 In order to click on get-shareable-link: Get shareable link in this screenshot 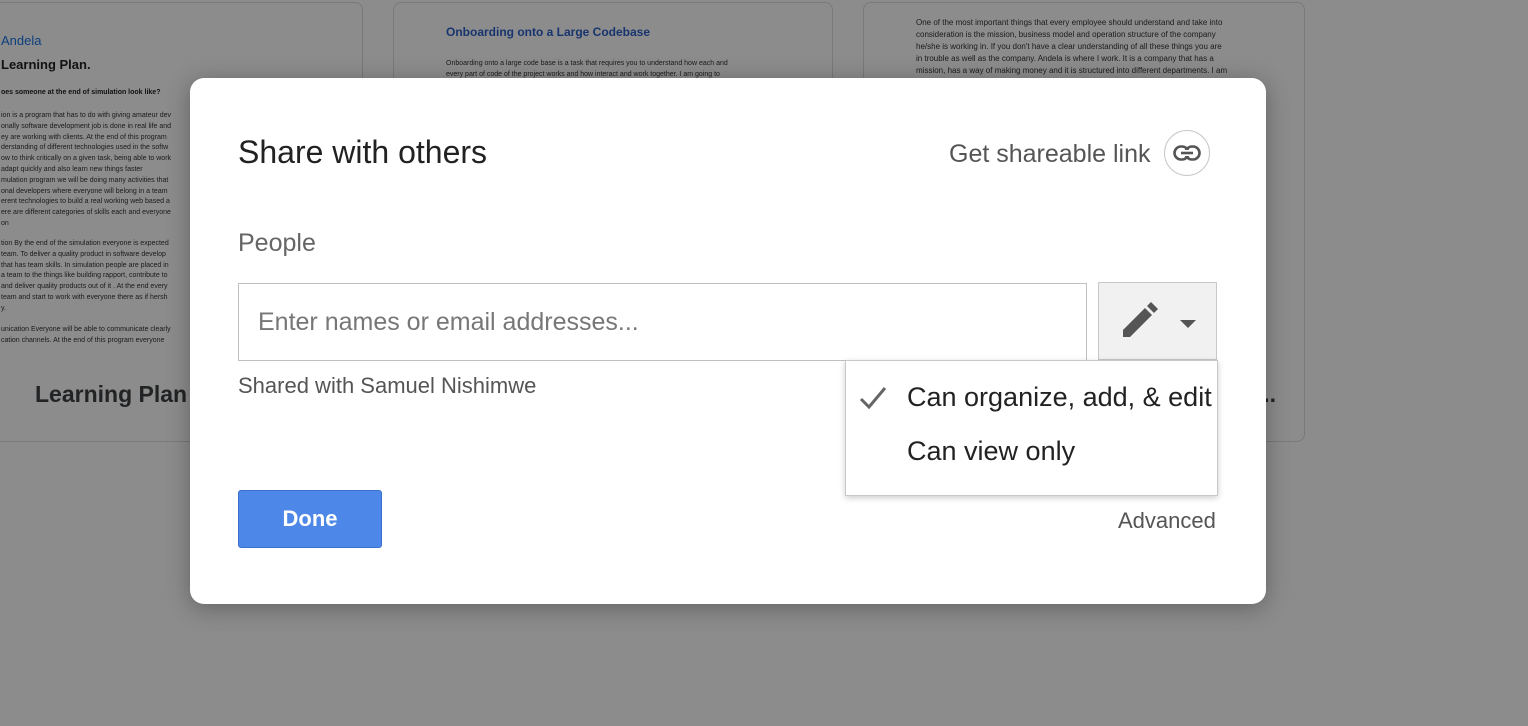, I will do `click(1050, 154)`.